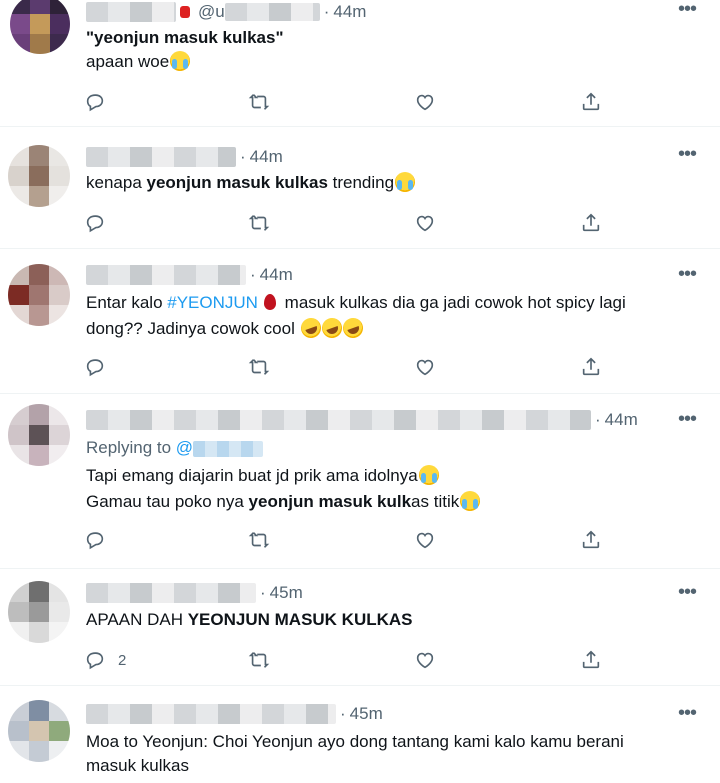 This screenshot has width=720, height=783. I want to click on tweet-header: @u · 44m, so click(226, 12).